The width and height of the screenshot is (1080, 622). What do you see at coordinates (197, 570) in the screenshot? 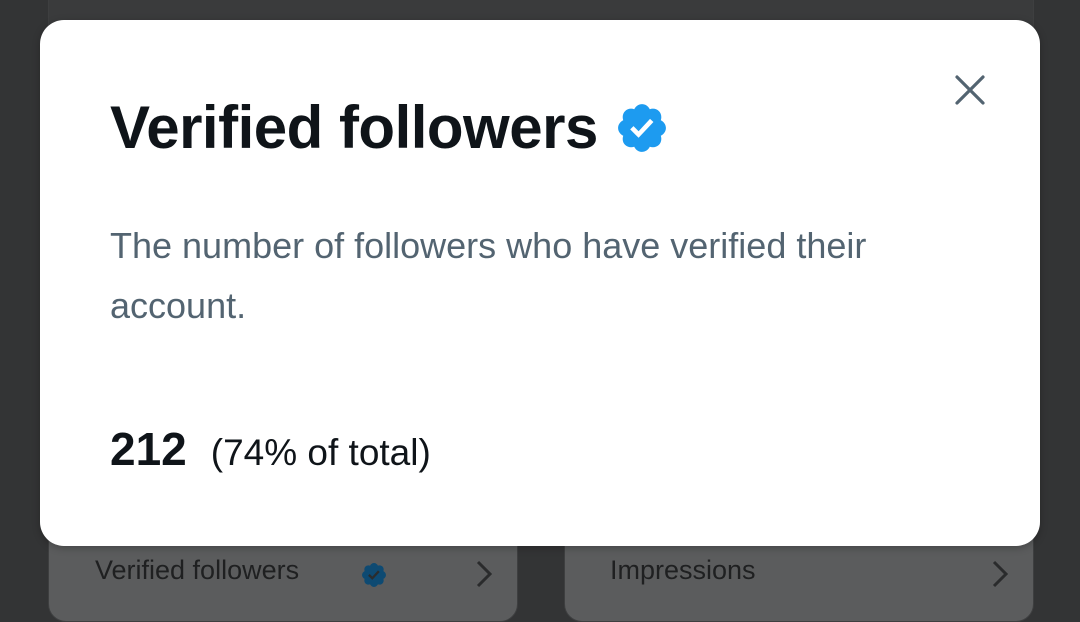
I see `verified-followers-card-label: Verified followers` at bounding box center [197, 570].